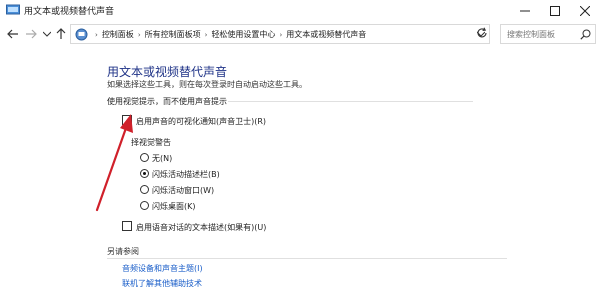  Describe the element at coordinates (31, 34) in the screenshot. I see `forward-arrow-icon` at that location.